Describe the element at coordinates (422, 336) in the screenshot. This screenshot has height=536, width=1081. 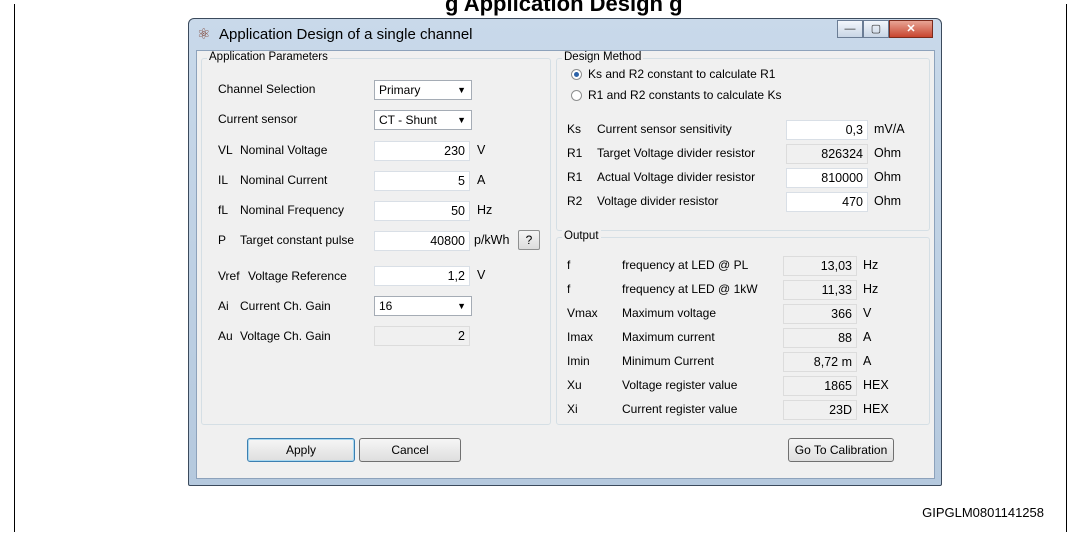
I see `voltage-gain-field: 2` at that location.